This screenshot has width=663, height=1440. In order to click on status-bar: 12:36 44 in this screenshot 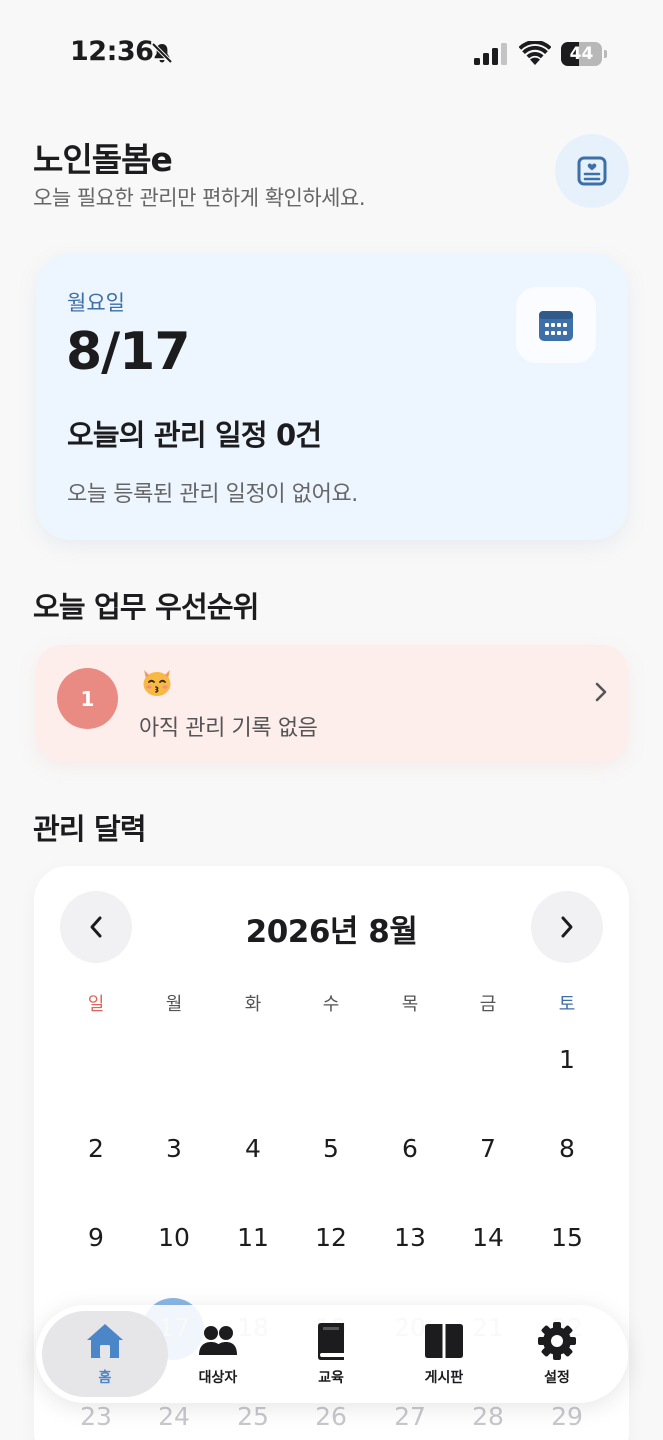, I will do `click(331, 50)`.